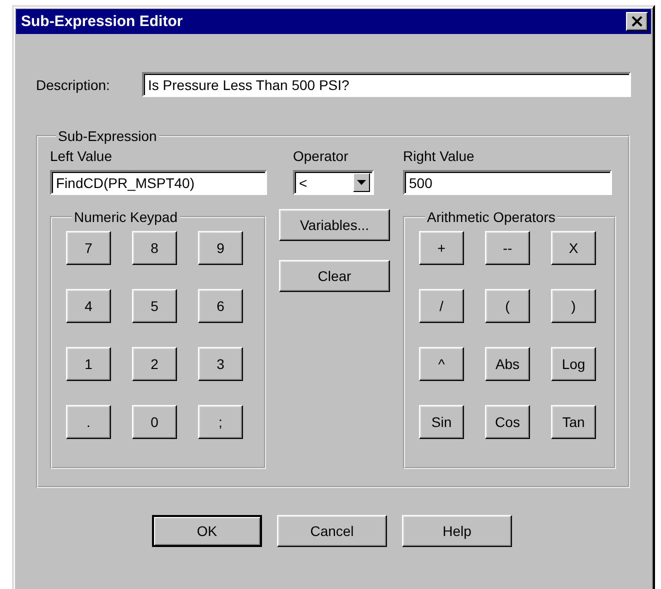 The width and height of the screenshot is (661, 589). I want to click on dialog-button: Cancel, so click(332, 531).